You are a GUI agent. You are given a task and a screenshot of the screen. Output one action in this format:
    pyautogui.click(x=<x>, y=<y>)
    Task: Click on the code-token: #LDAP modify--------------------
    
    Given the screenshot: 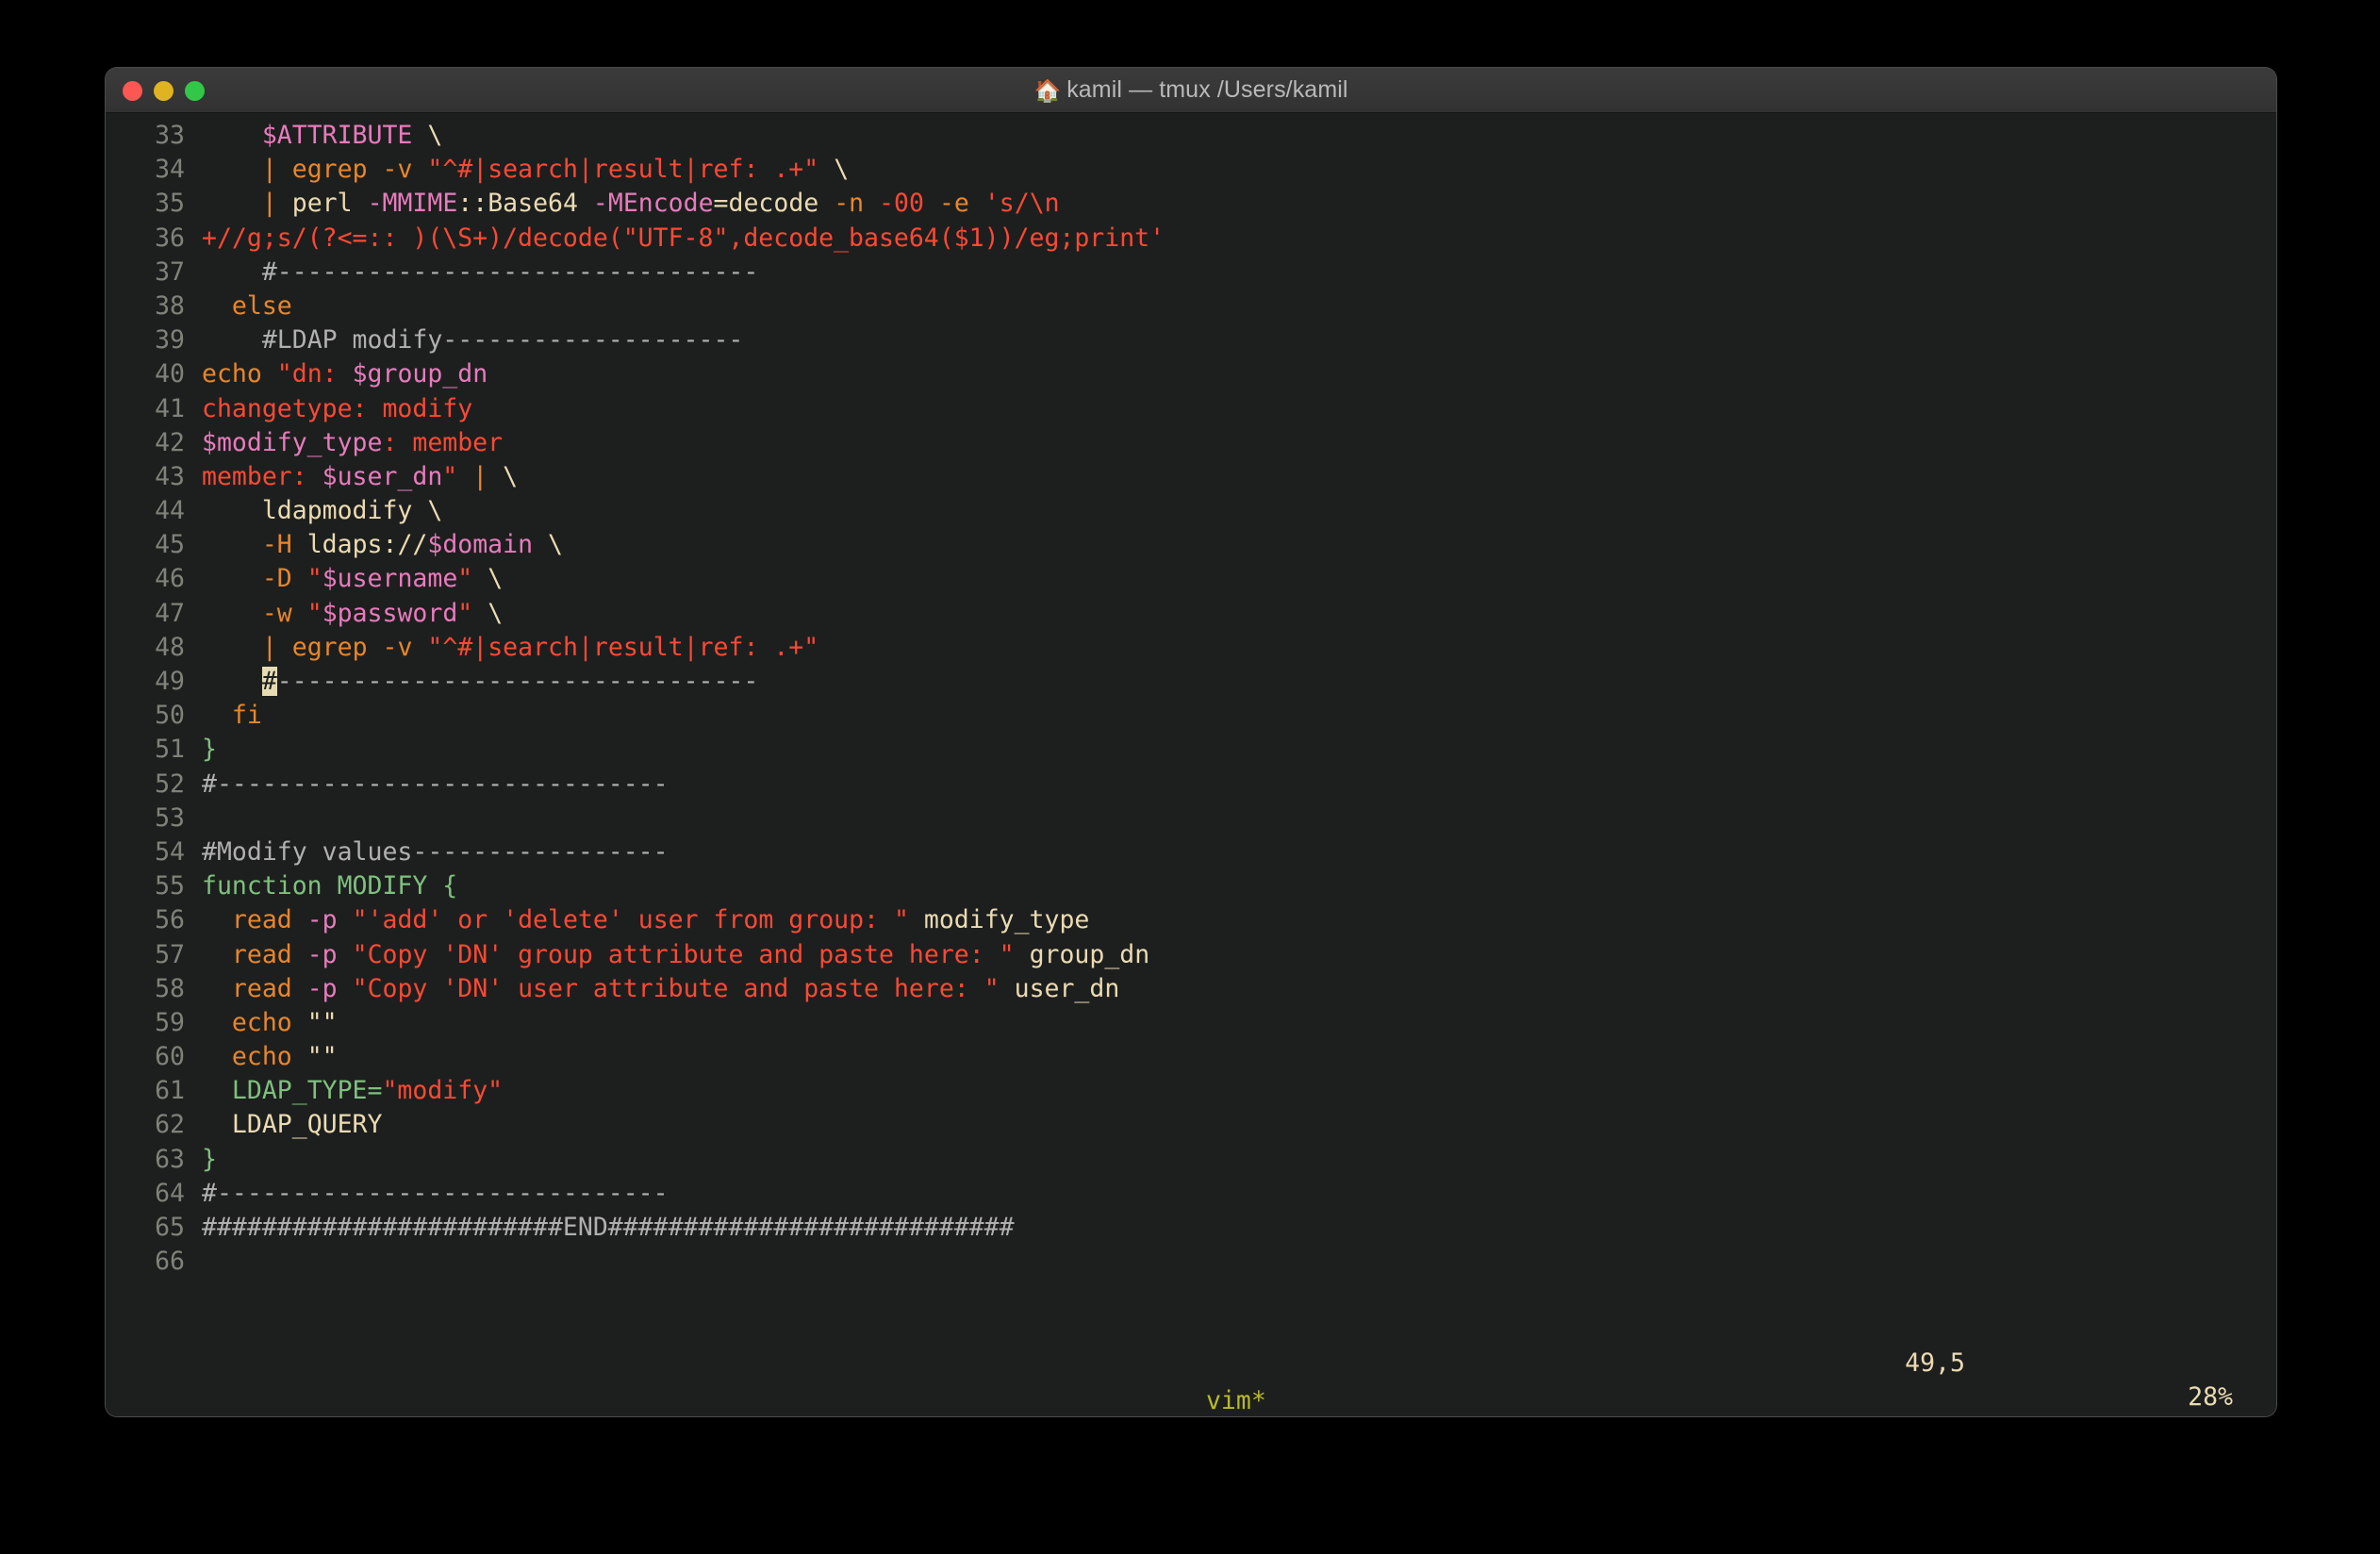 What is the action you would take?
    pyautogui.click(x=503, y=340)
    